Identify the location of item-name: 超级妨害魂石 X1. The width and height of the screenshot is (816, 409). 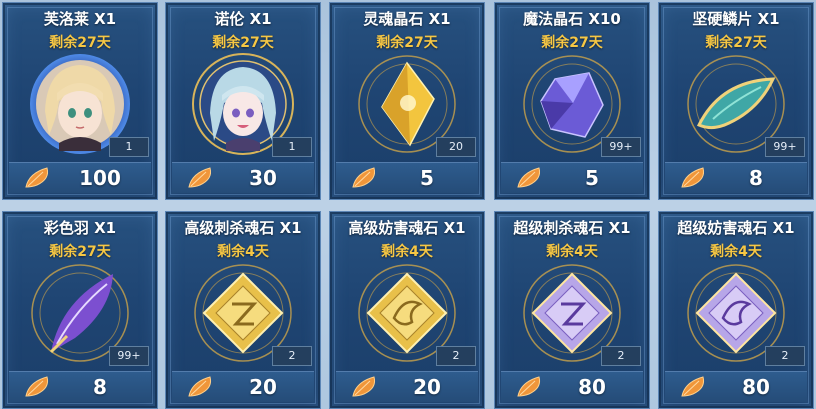
(736, 228).